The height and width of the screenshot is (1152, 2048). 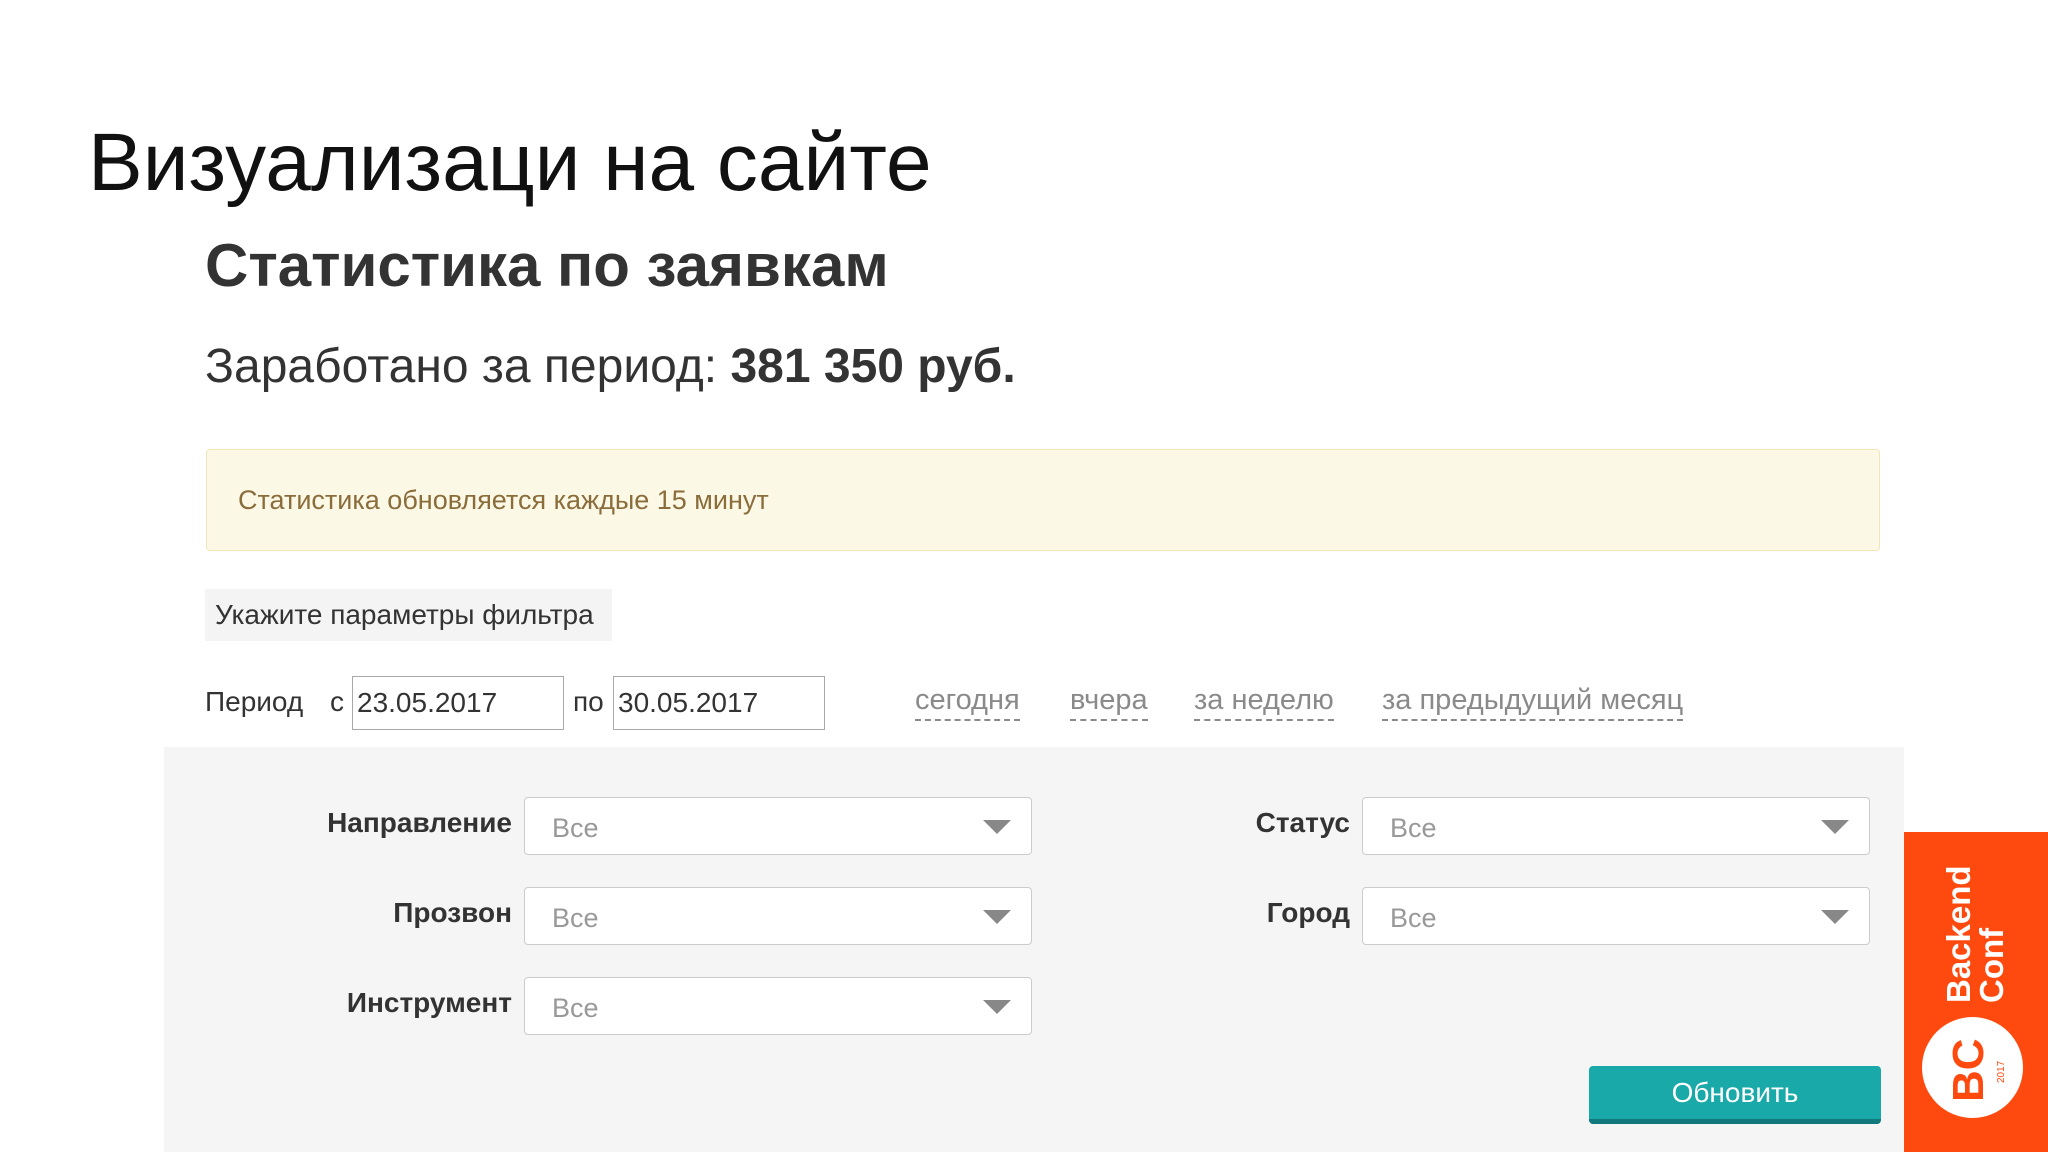 What do you see at coordinates (1958, 934) in the screenshot?
I see `brand-name-line1: Backend` at bounding box center [1958, 934].